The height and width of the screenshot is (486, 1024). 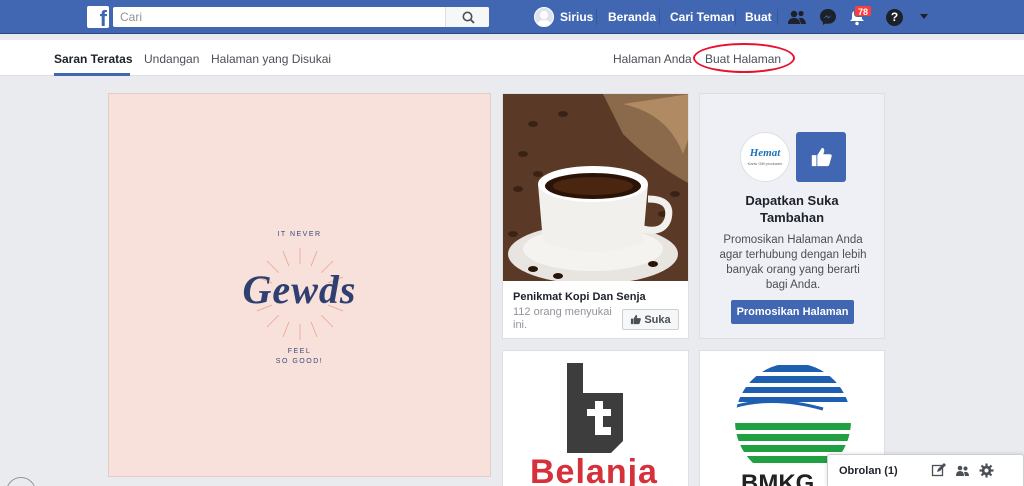 I want to click on notification-badge: 78, so click(x=863, y=11).